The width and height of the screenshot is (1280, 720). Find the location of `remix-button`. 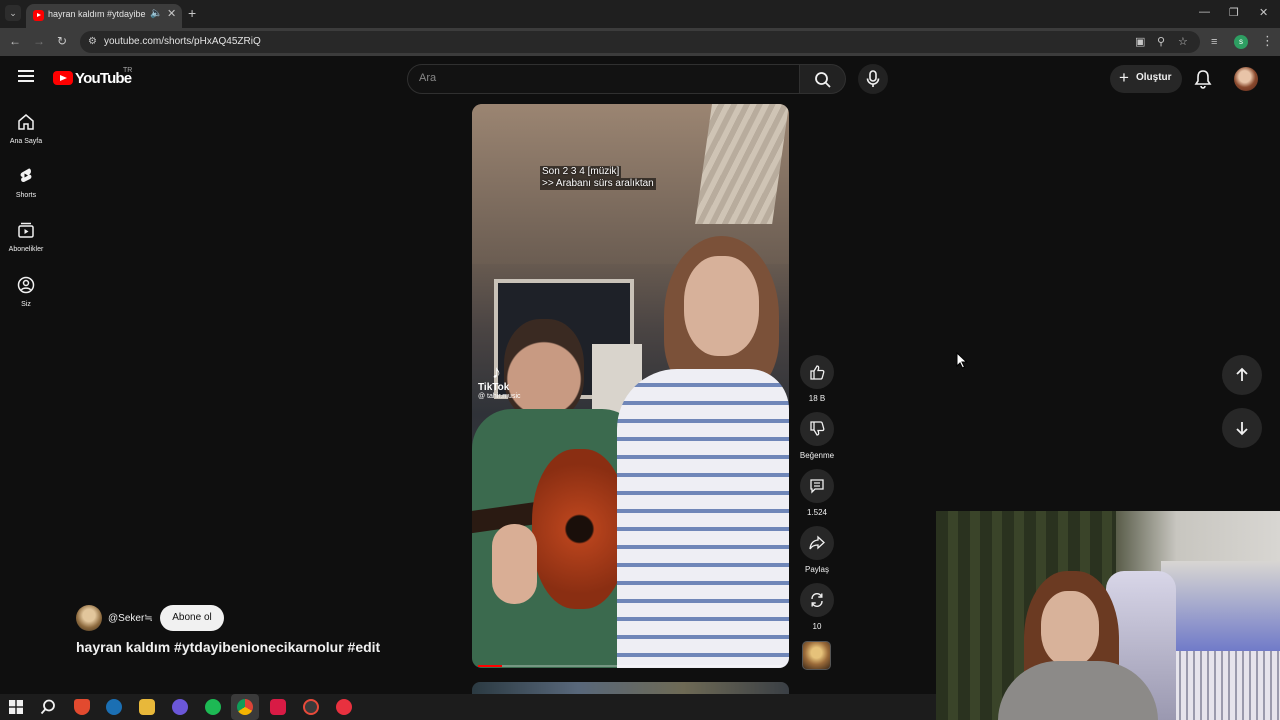

remix-button is located at coordinates (817, 600).